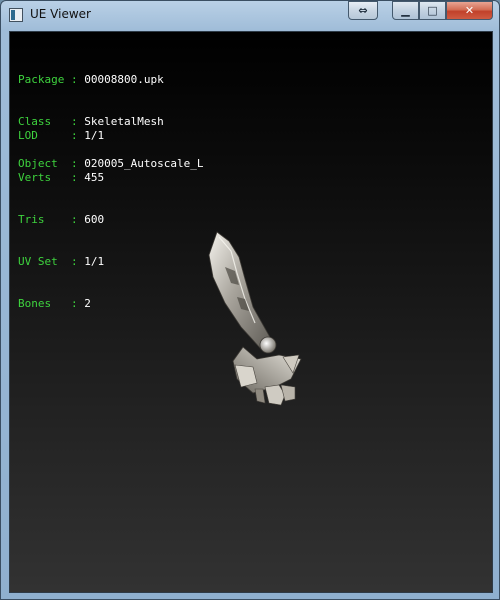 The image size is (500, 600). I want to click on minimize-icon: ▁, so click(405, 10).